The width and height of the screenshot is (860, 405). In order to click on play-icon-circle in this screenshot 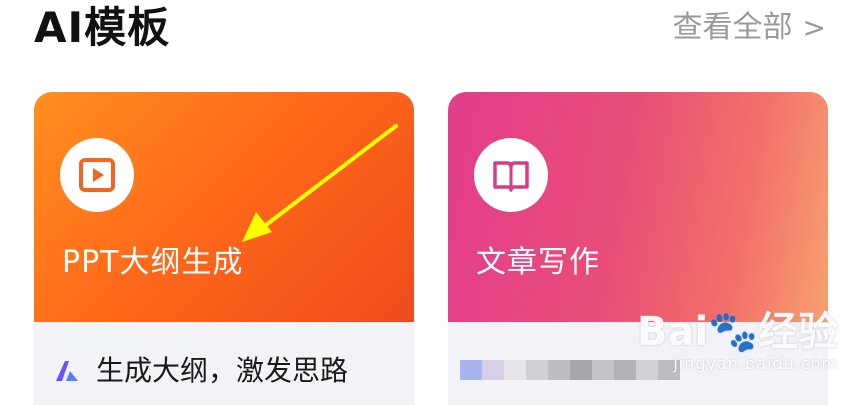, I will do `click(97, 175)`.